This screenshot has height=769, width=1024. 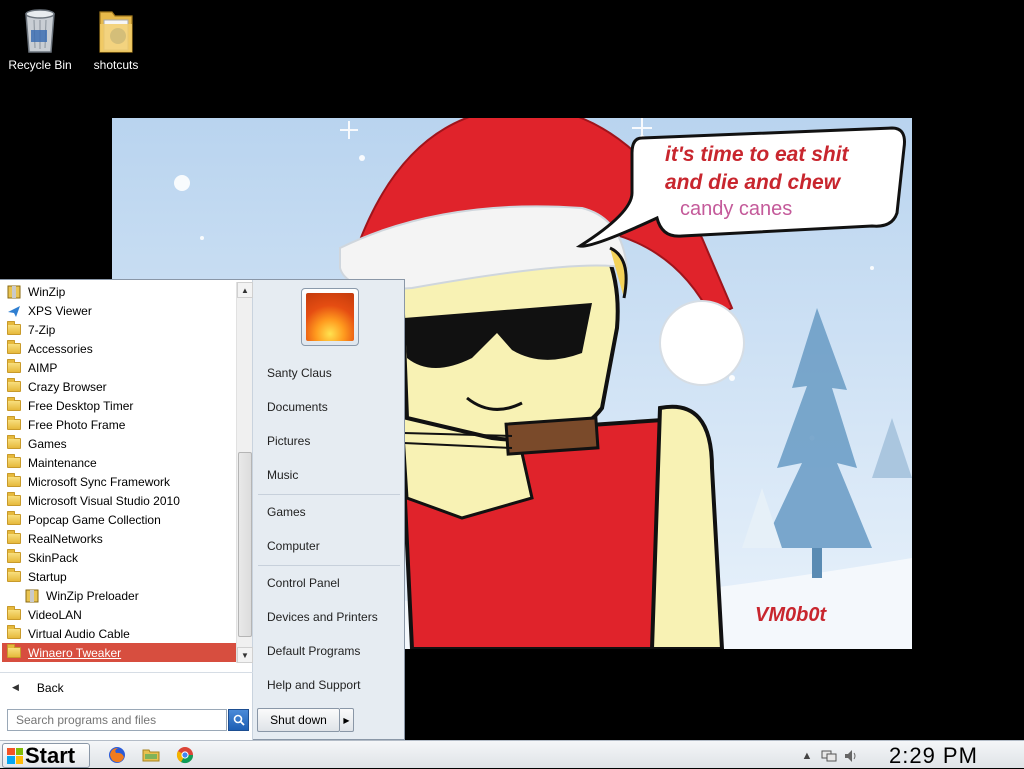 What do you see at coordinates (851, 756) in the screenshot?
I see `volume-icon` at bounding box center [851, 756].